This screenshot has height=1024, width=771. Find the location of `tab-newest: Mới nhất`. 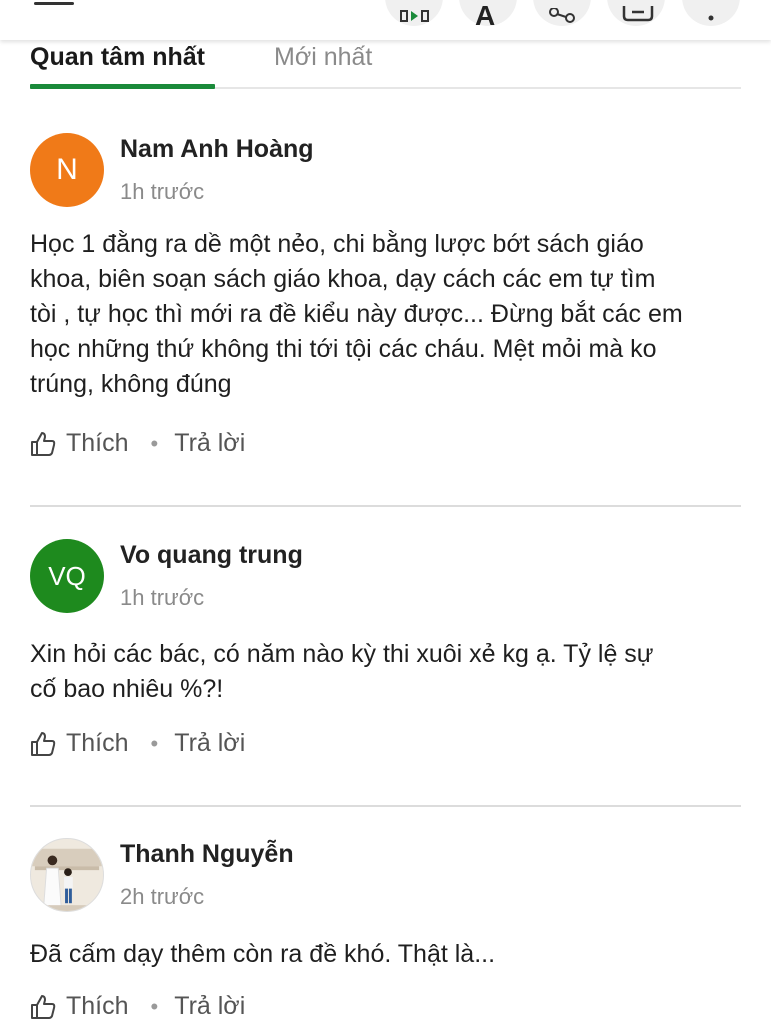

tab-newest: Mới nhất is located at coordinates (323, 63).